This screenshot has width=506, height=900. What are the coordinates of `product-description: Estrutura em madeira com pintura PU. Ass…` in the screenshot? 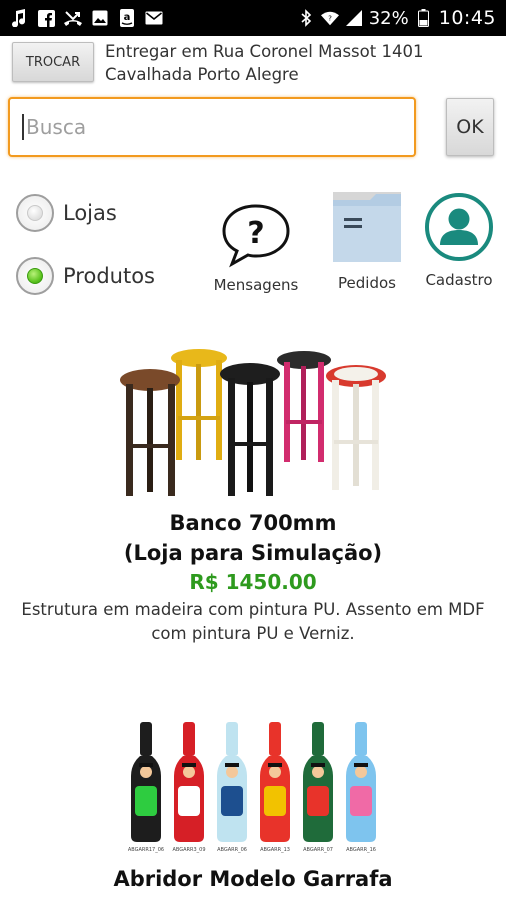 It's located at (253, 621).